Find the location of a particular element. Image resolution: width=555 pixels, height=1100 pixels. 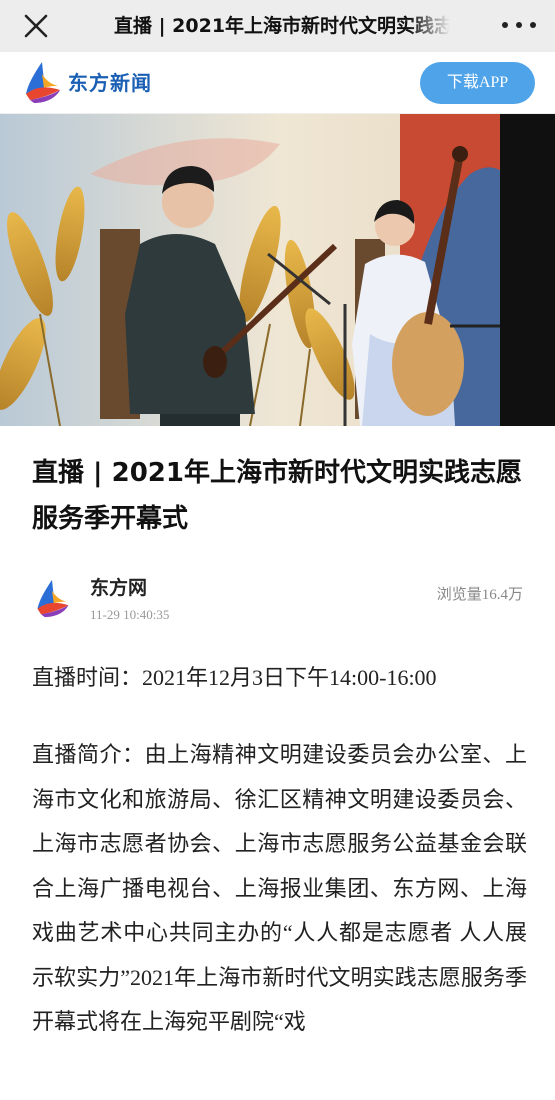

author-avatar-icon is located at coordinates (52, 598).